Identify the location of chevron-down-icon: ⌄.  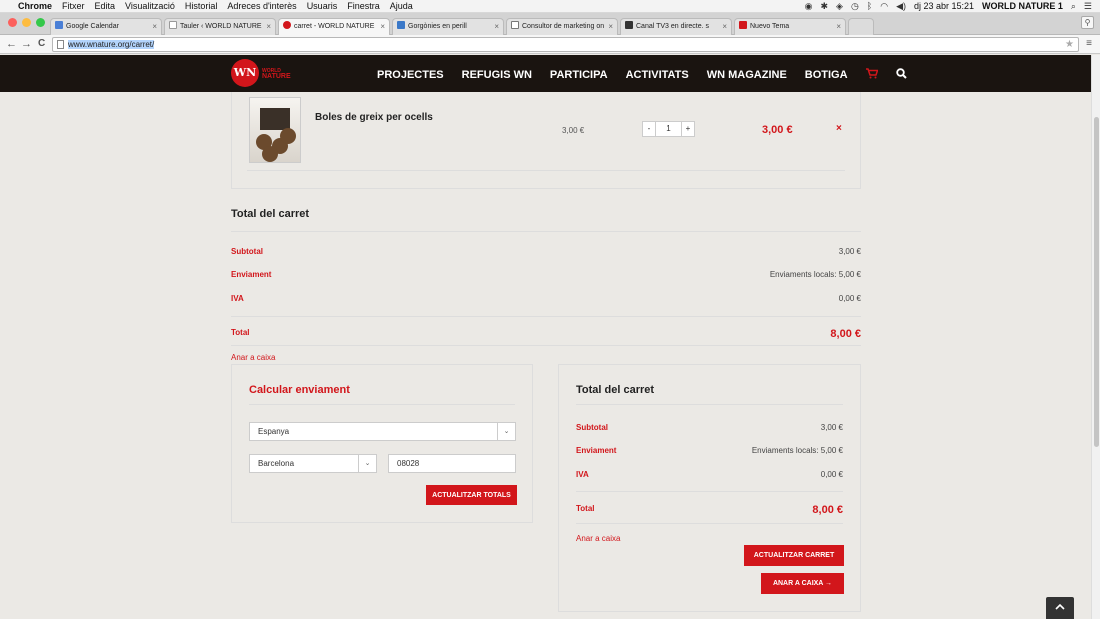
(367, 463).